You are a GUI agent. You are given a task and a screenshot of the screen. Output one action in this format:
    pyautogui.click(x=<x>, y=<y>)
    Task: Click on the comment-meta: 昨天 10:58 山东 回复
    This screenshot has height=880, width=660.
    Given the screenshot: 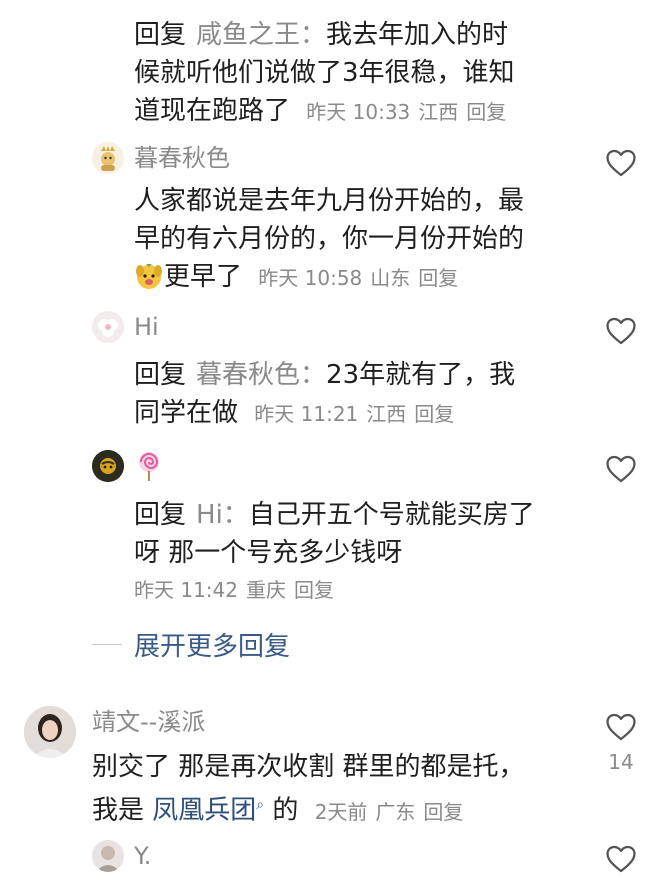 What is the action you would take?
    pyautogui.click(x=362, y=278)
    